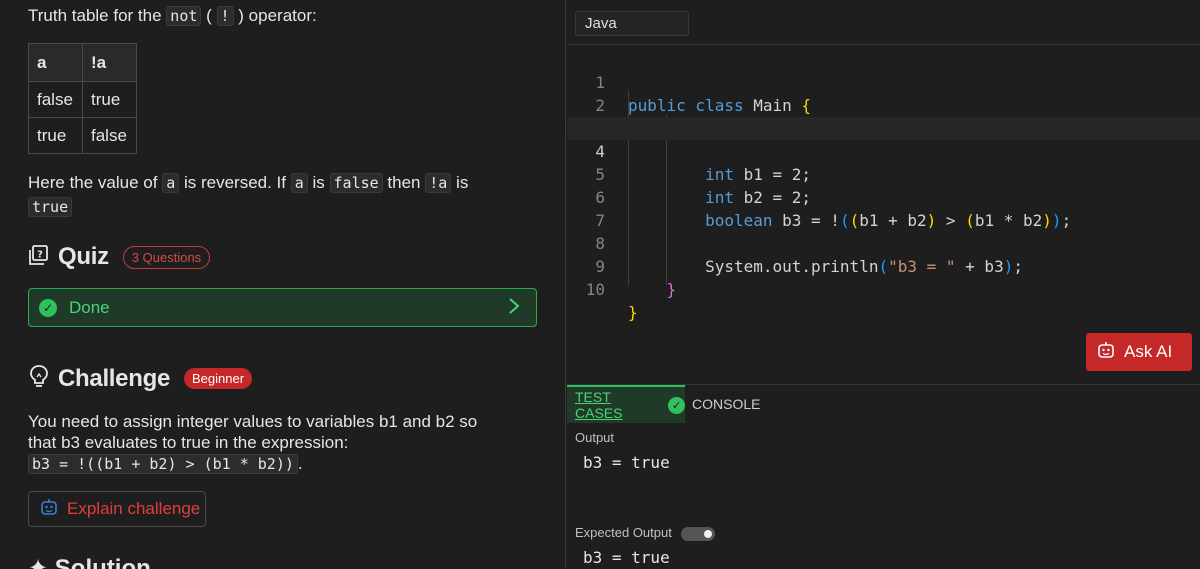  What do you see at coordinates (102, 562) in the screenshot?
I see `solution-title: Solution` at bounding box center [102, 562].